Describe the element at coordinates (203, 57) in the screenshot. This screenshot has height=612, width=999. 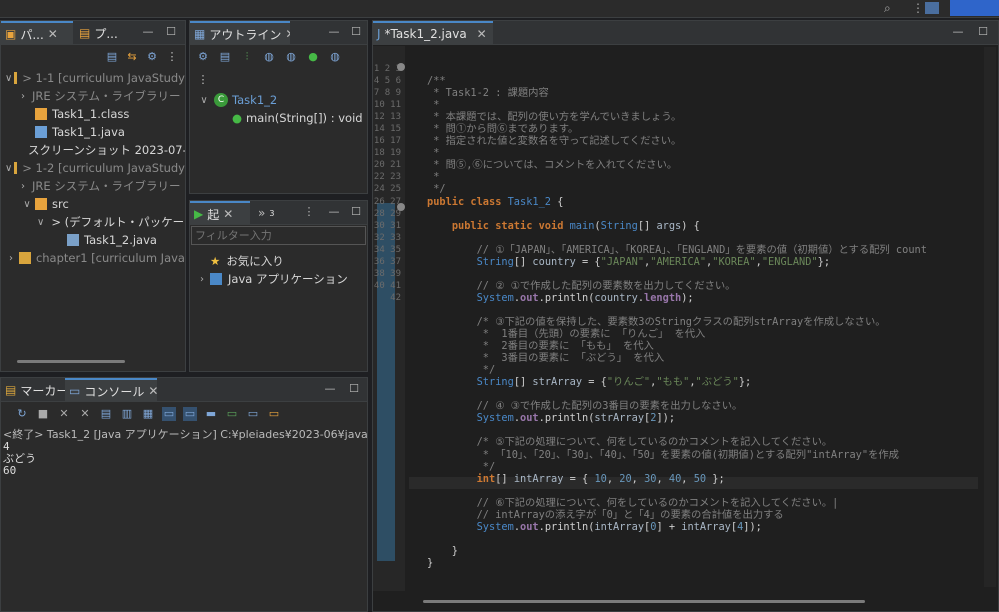
I see `sort-icon: ⚙` at that location.